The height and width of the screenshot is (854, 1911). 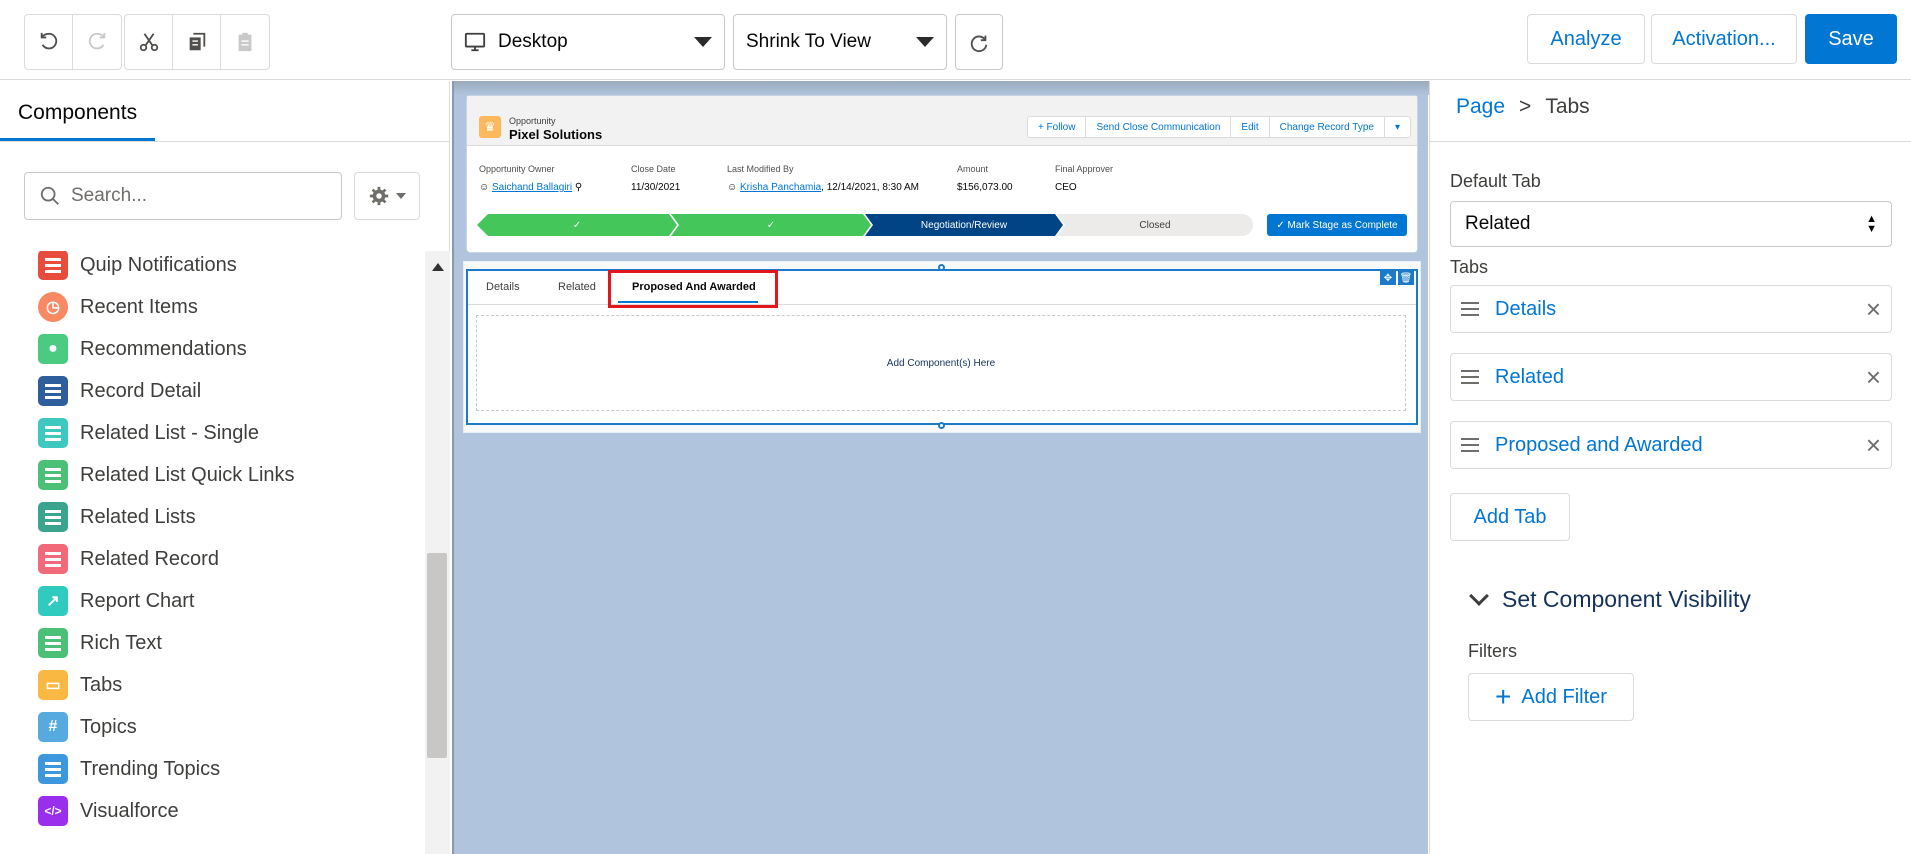 I want to click on mark-stage-complete-button: ✓ Mark Stage as Complete, so click(x=1337, y=225).